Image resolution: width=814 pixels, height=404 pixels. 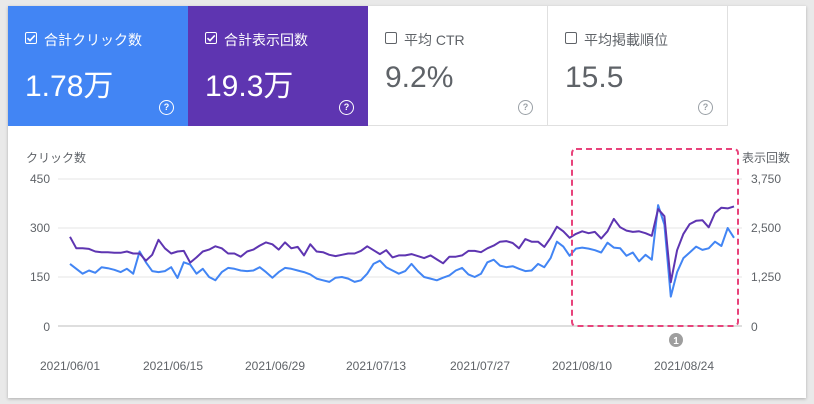 What do you see at coordinates (40, 253) in the screenshot?
I see `y-left-ticks: 450 300 150 0` at bounding box center [40, 253].